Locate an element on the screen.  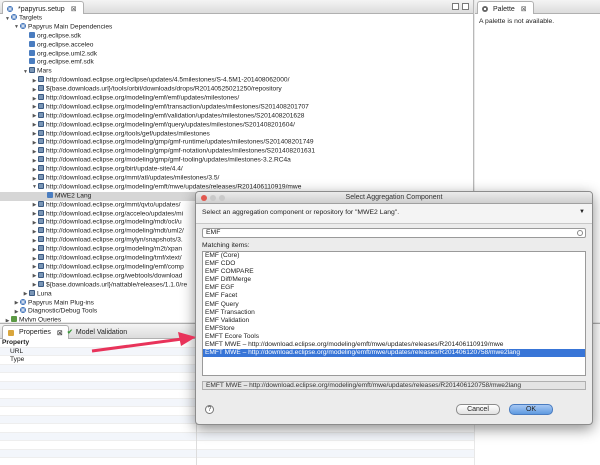
clear-search-icon is located at coordinates (580, 233).